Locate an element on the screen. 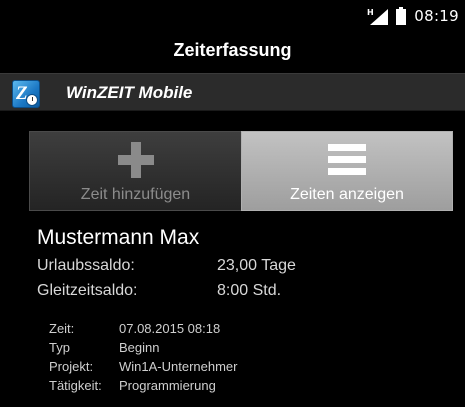 The width and height of the screenshot is (465, 407). status-bar: H 08:19 is located at coordinates (232, 15).